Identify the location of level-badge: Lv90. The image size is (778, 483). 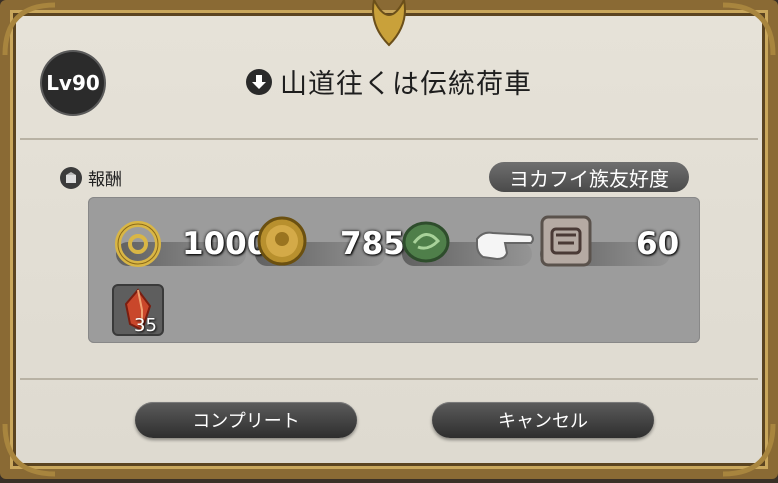
(73, 83).